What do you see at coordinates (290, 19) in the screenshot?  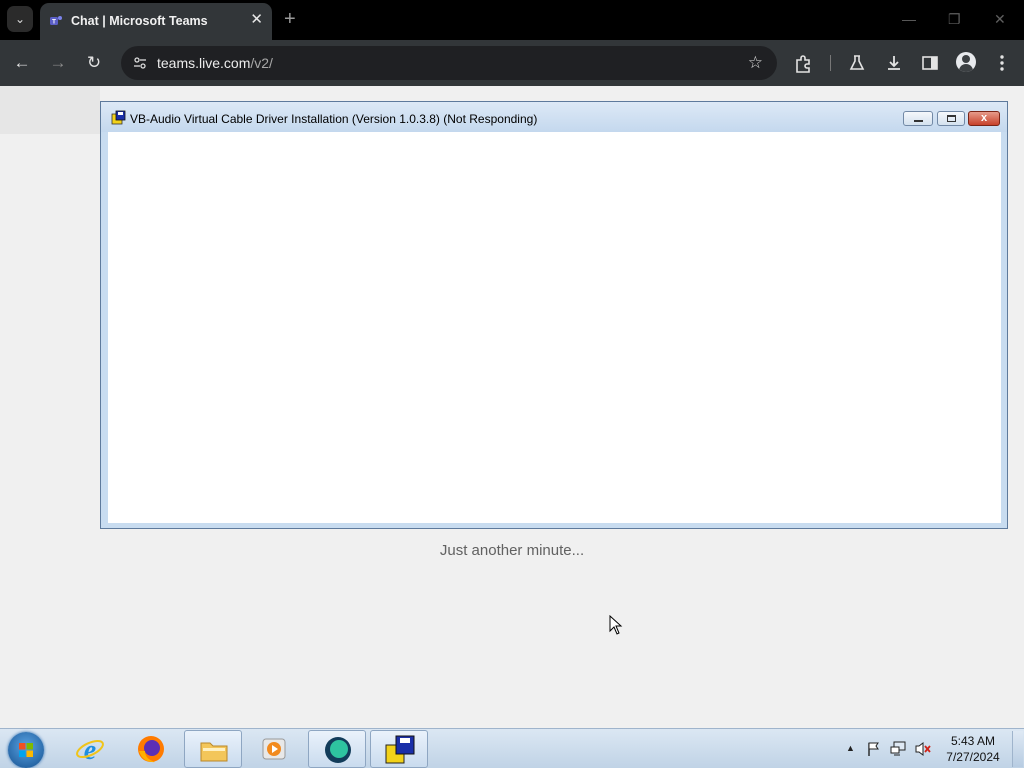 I see `new-tab-button: +` at bounding box center [290, 19].